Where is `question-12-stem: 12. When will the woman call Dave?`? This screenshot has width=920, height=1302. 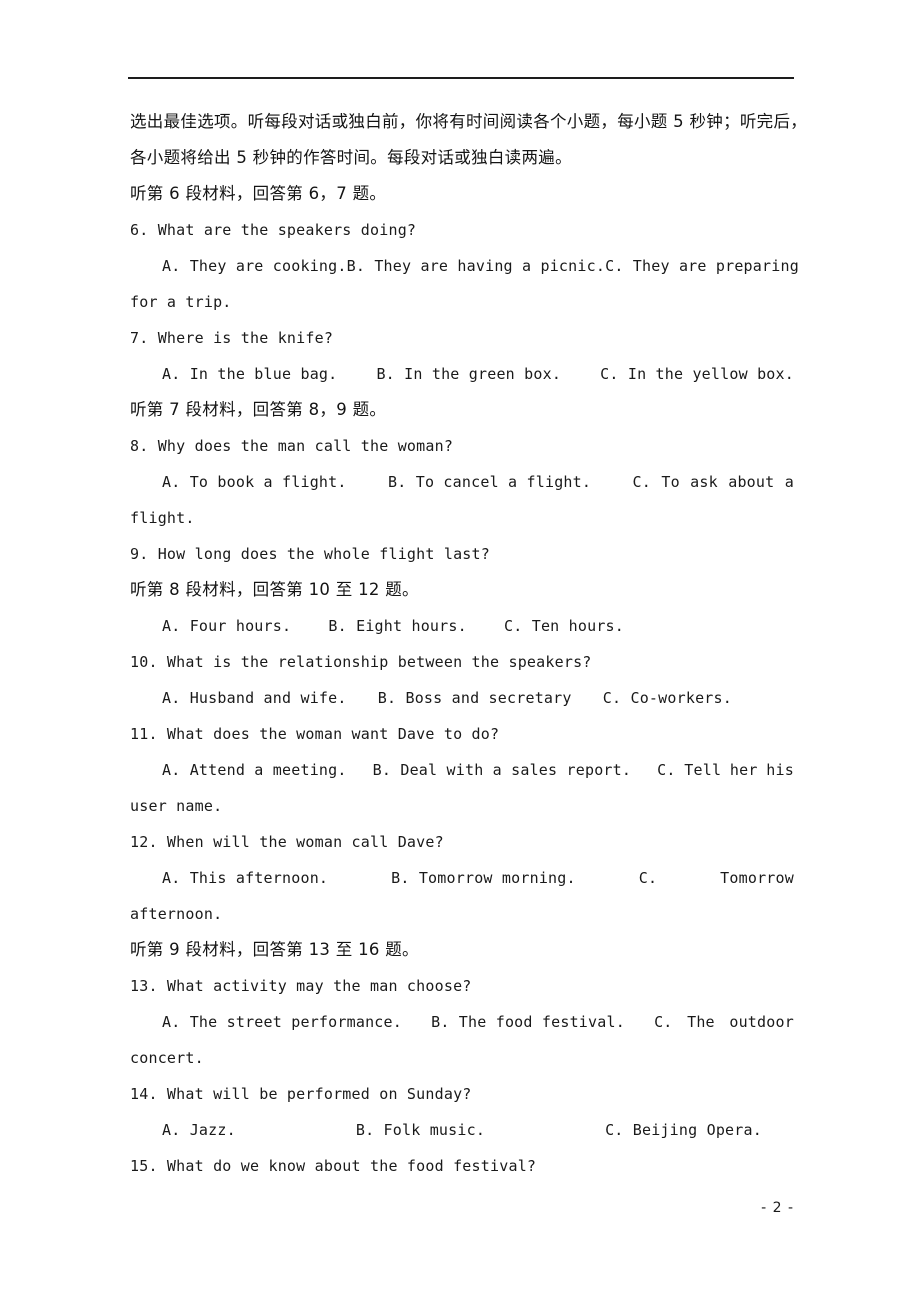 question-12-stem: 12. When will the woman call Dave? is located at coordinates (462, 842).